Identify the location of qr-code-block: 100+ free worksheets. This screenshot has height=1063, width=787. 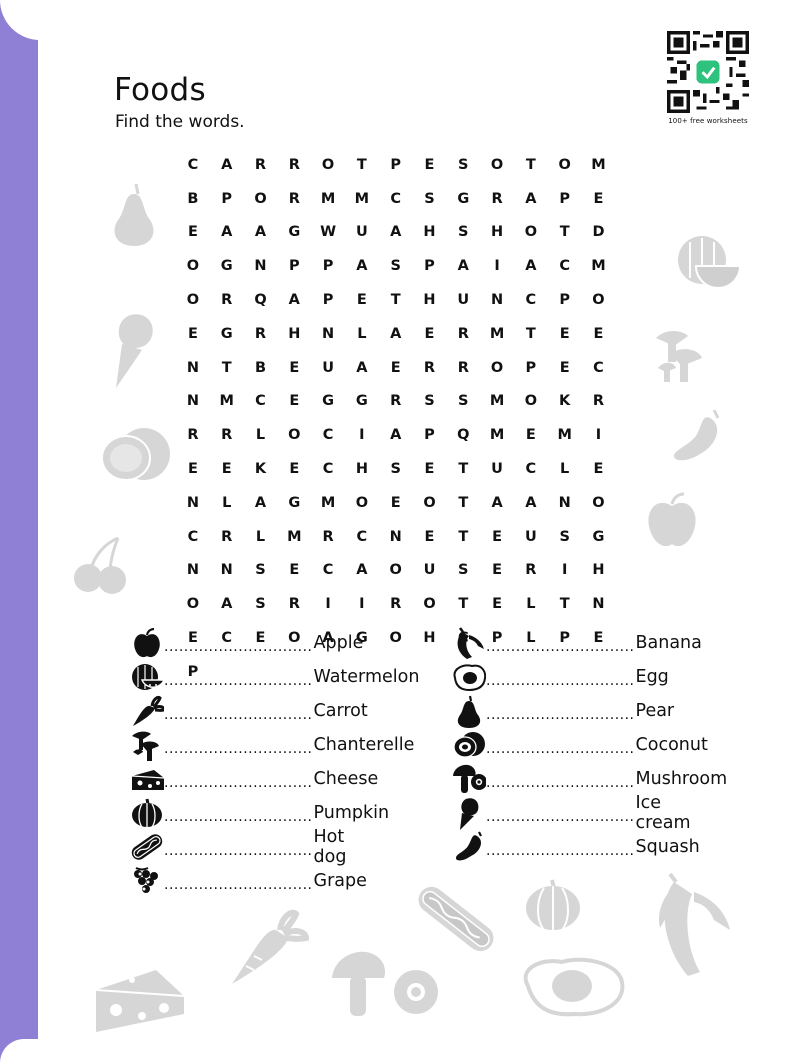
(708, 78).